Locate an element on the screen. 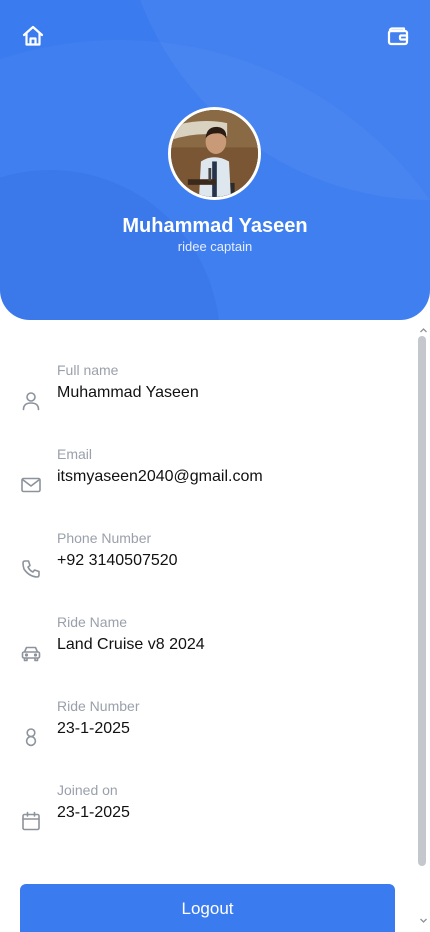  avatar is located at coordinates (214, 153).